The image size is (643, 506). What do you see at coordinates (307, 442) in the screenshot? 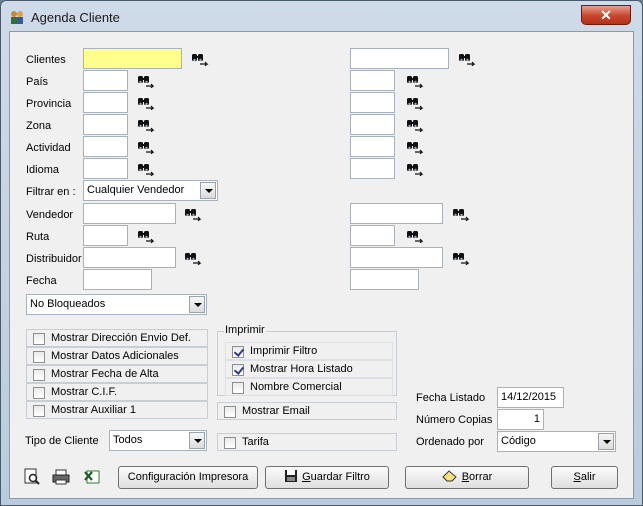
I see `check-tarifa: Tarifa` at bounding box center [307, 442].